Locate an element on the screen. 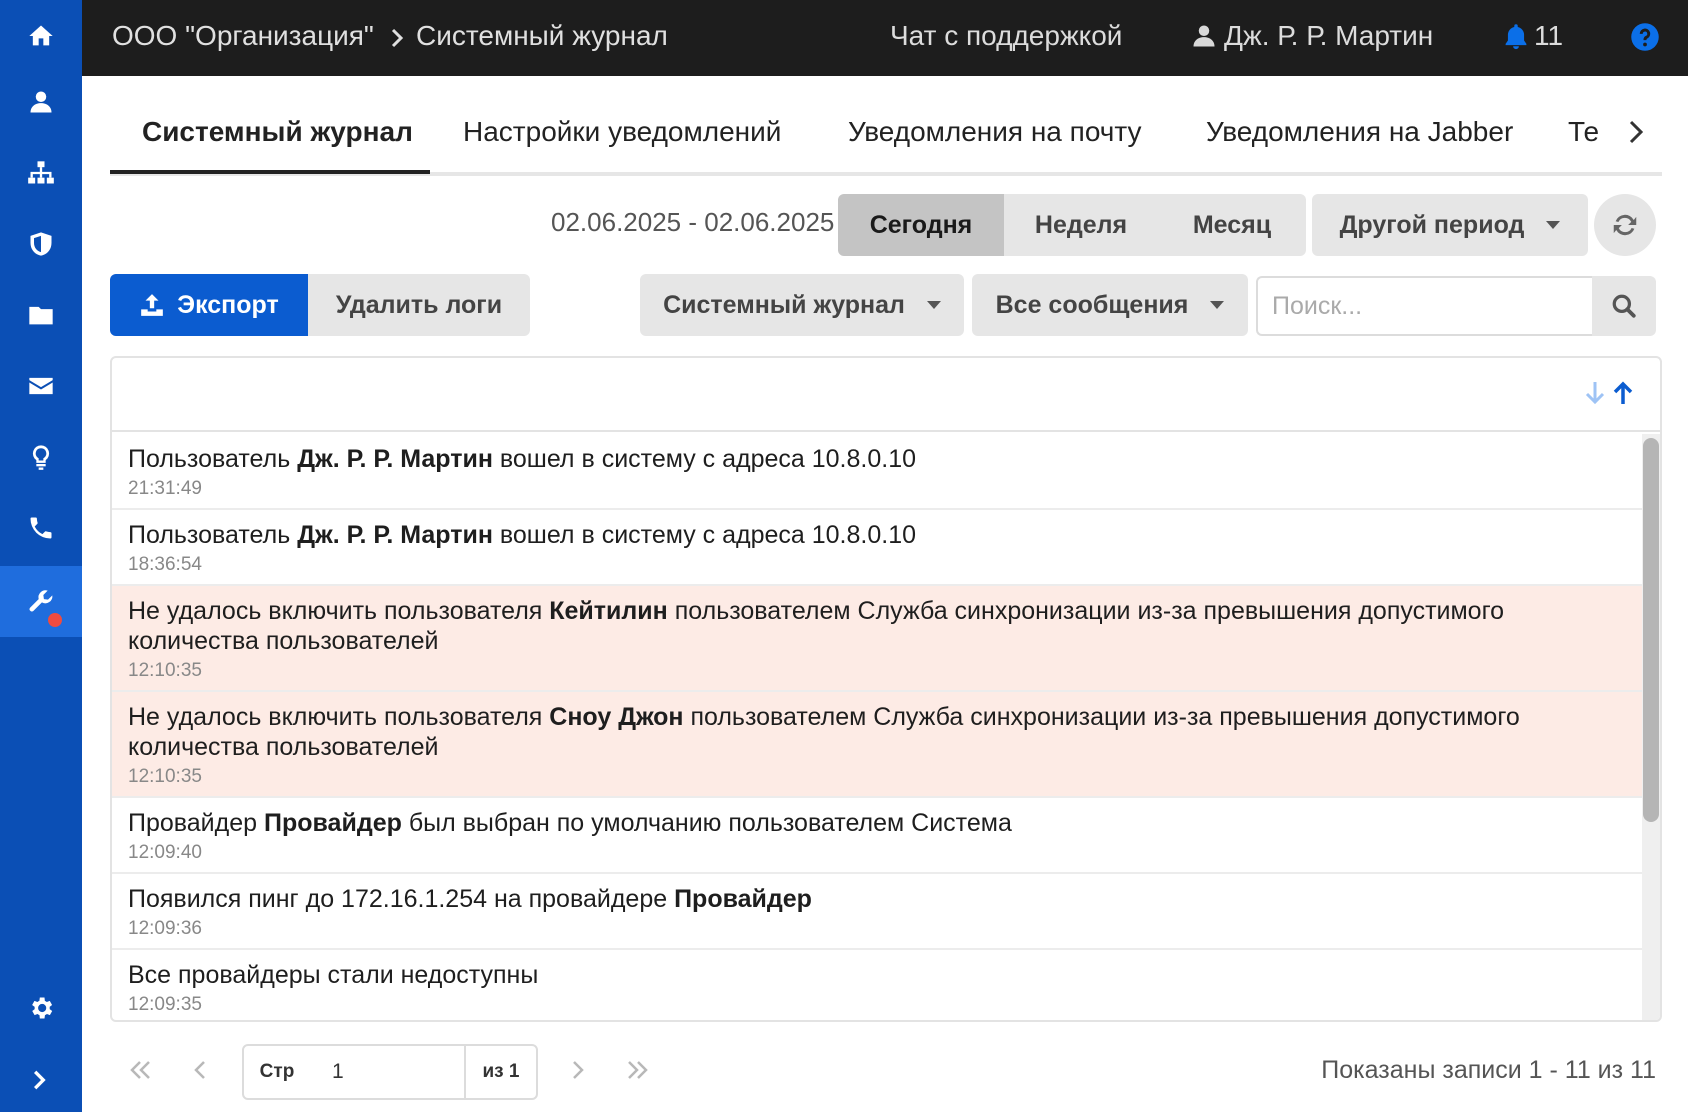 The height and width of the screenshot is (1112, 1688). notifications-count: 11 is located at coordinates (1548, 38).